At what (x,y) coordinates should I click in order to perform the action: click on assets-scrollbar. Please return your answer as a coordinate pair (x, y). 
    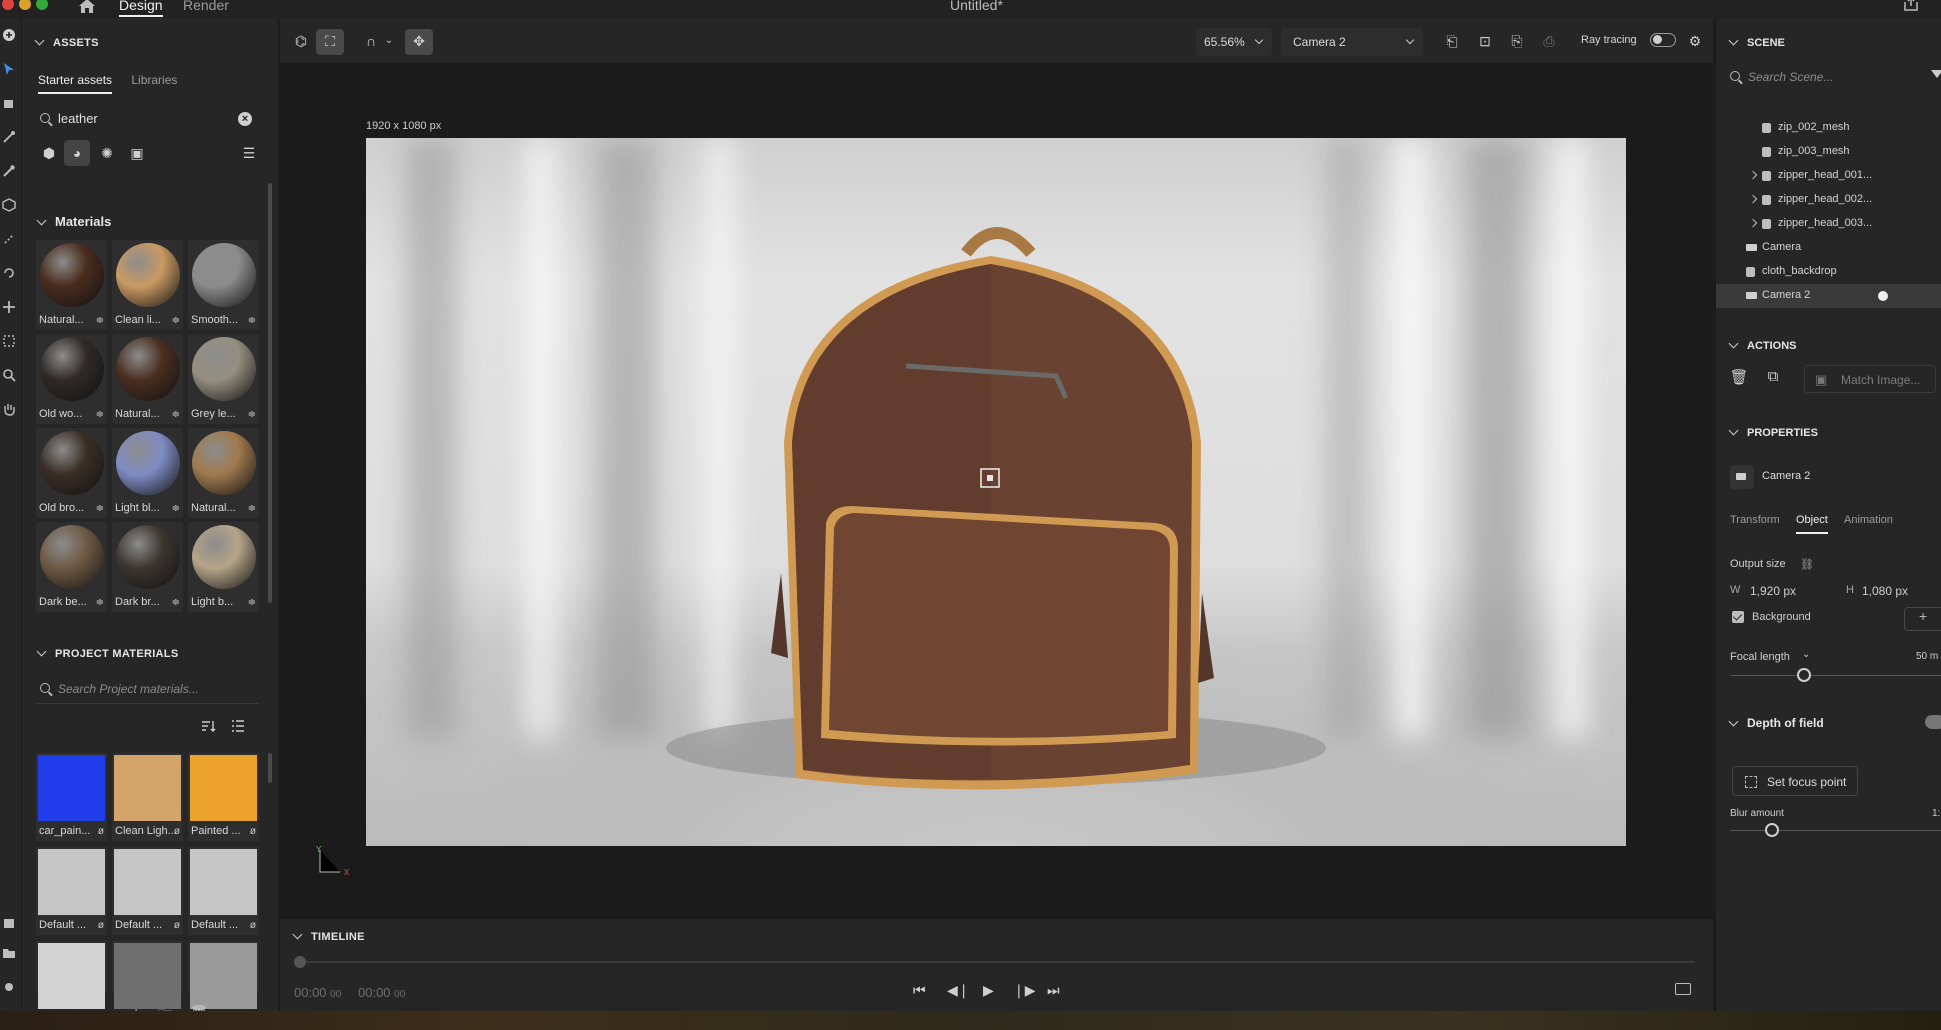
    Looking at the image, I should click on (270, 393).